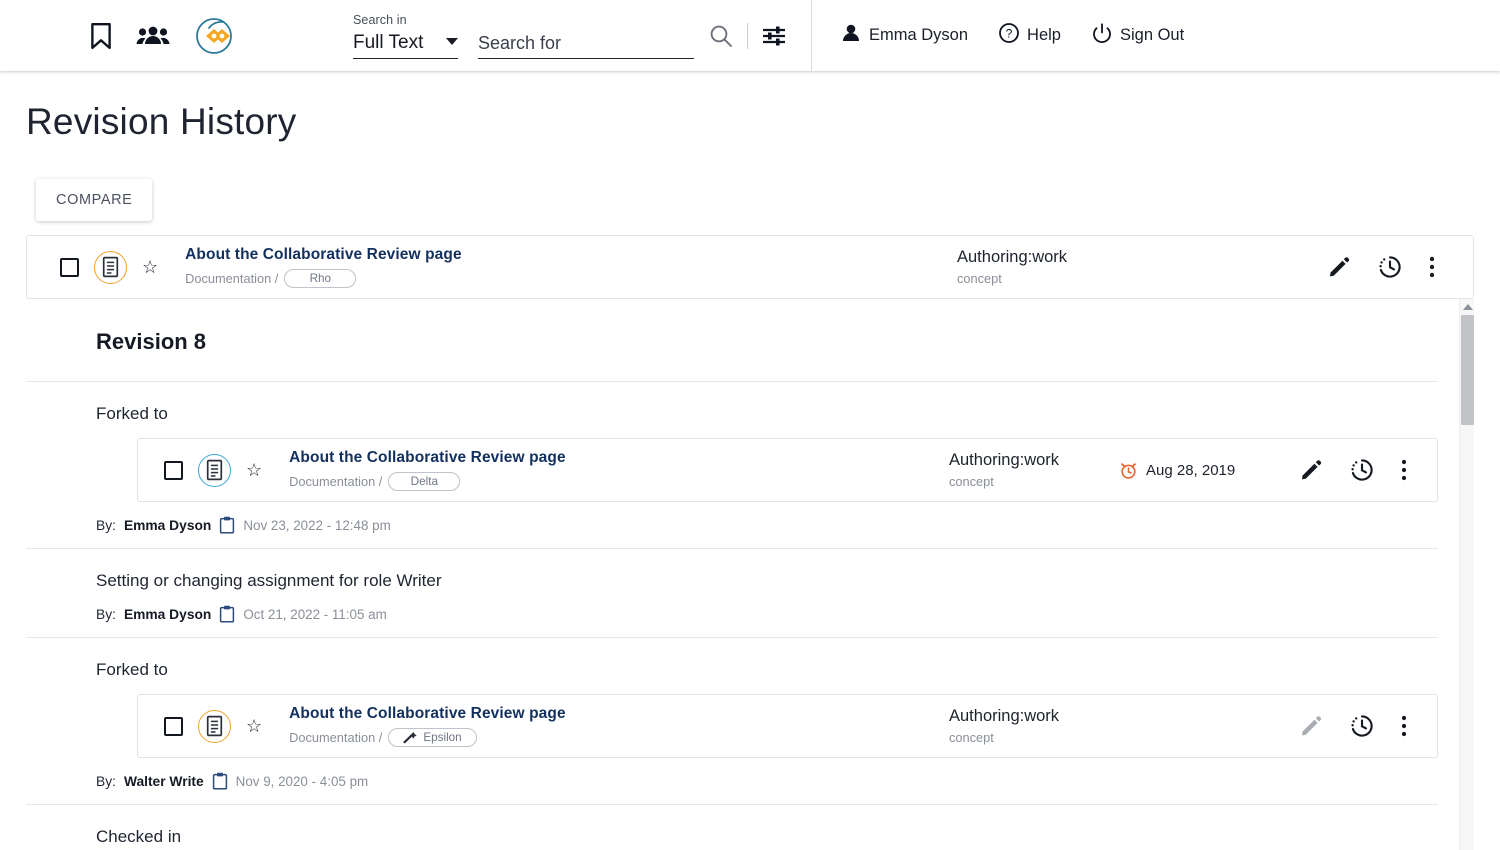 The image size is (1500, 850). What do you see at coordinates (215, 36) in the screenshot?
I see `infinity-loop-logo` at bounding box center [215, 36].